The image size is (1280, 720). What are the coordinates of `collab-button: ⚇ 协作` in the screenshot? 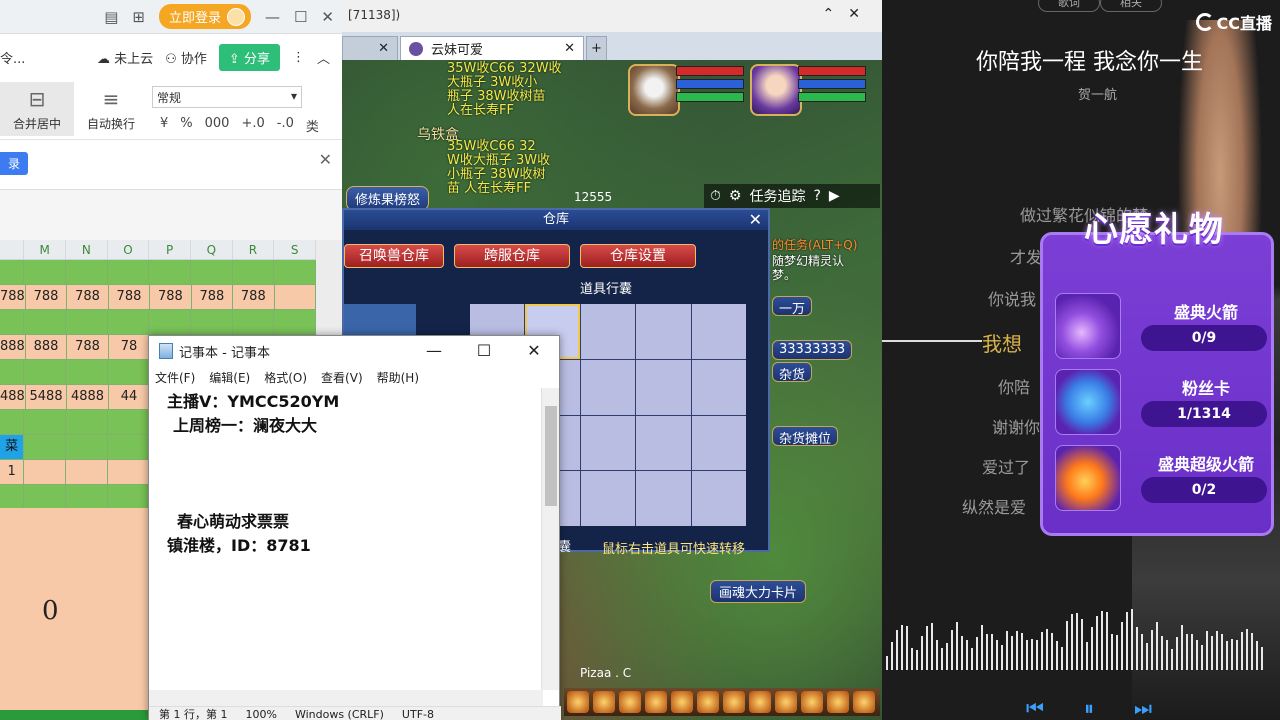 It's located at (186, 57).